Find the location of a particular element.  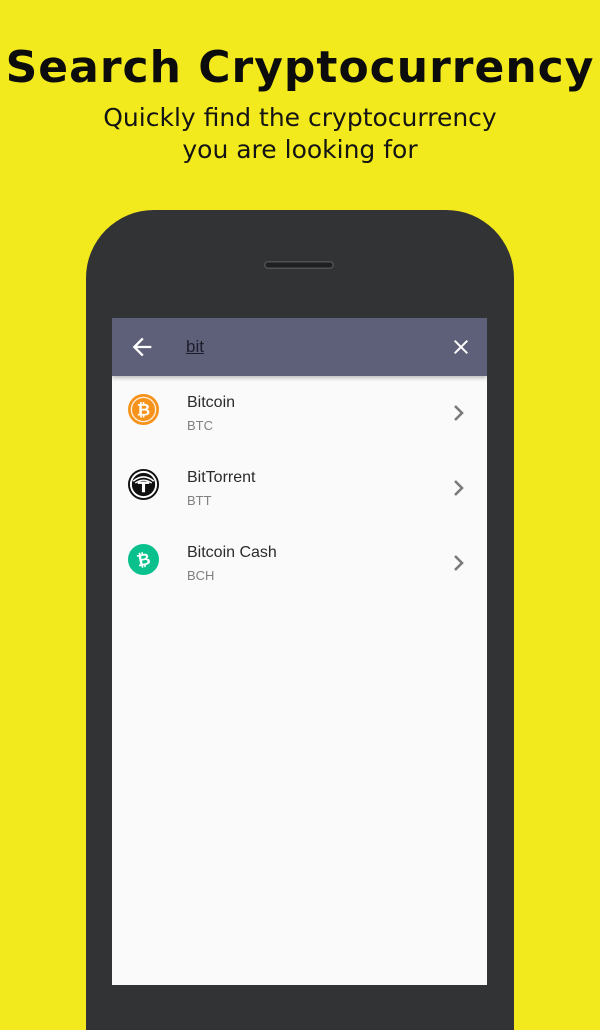

clear-search-button is located at coordinates (461, 347).